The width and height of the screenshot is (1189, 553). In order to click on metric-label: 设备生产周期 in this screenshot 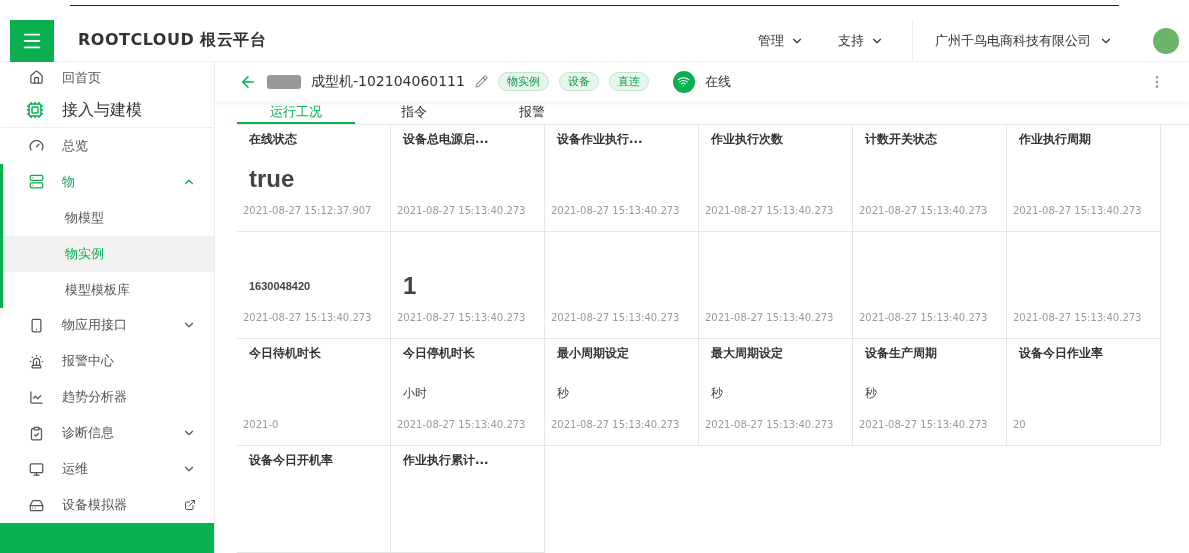, I will do `click(900, 353)`.